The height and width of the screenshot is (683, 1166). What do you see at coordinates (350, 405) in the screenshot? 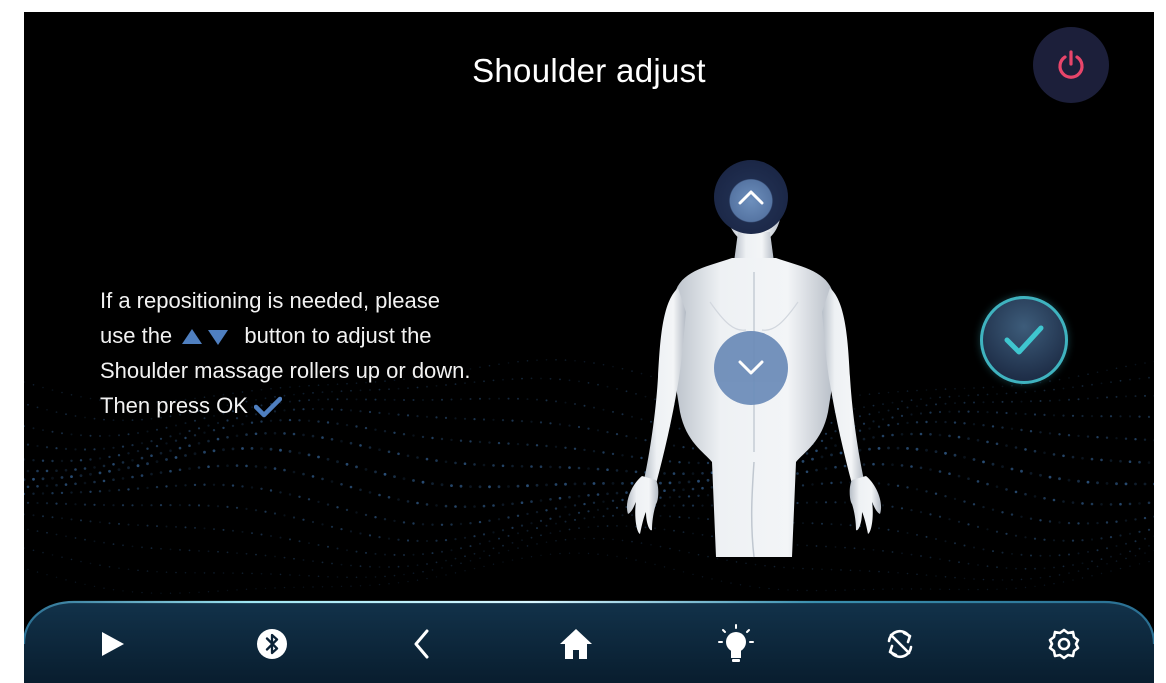
I see `instruction-line-4: Then press OK` at bounding box center [350, 405].